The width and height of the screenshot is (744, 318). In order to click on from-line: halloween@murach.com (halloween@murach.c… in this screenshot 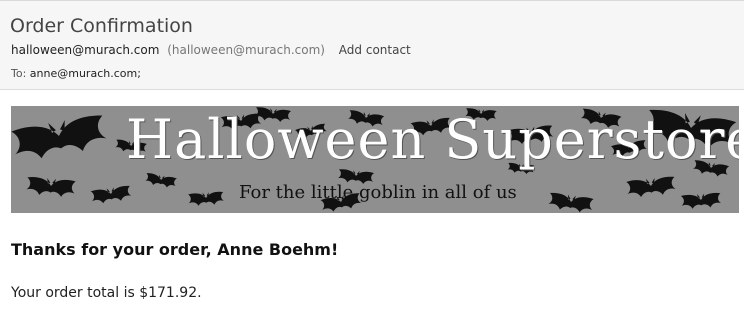, I will do `click(211, 50)`.